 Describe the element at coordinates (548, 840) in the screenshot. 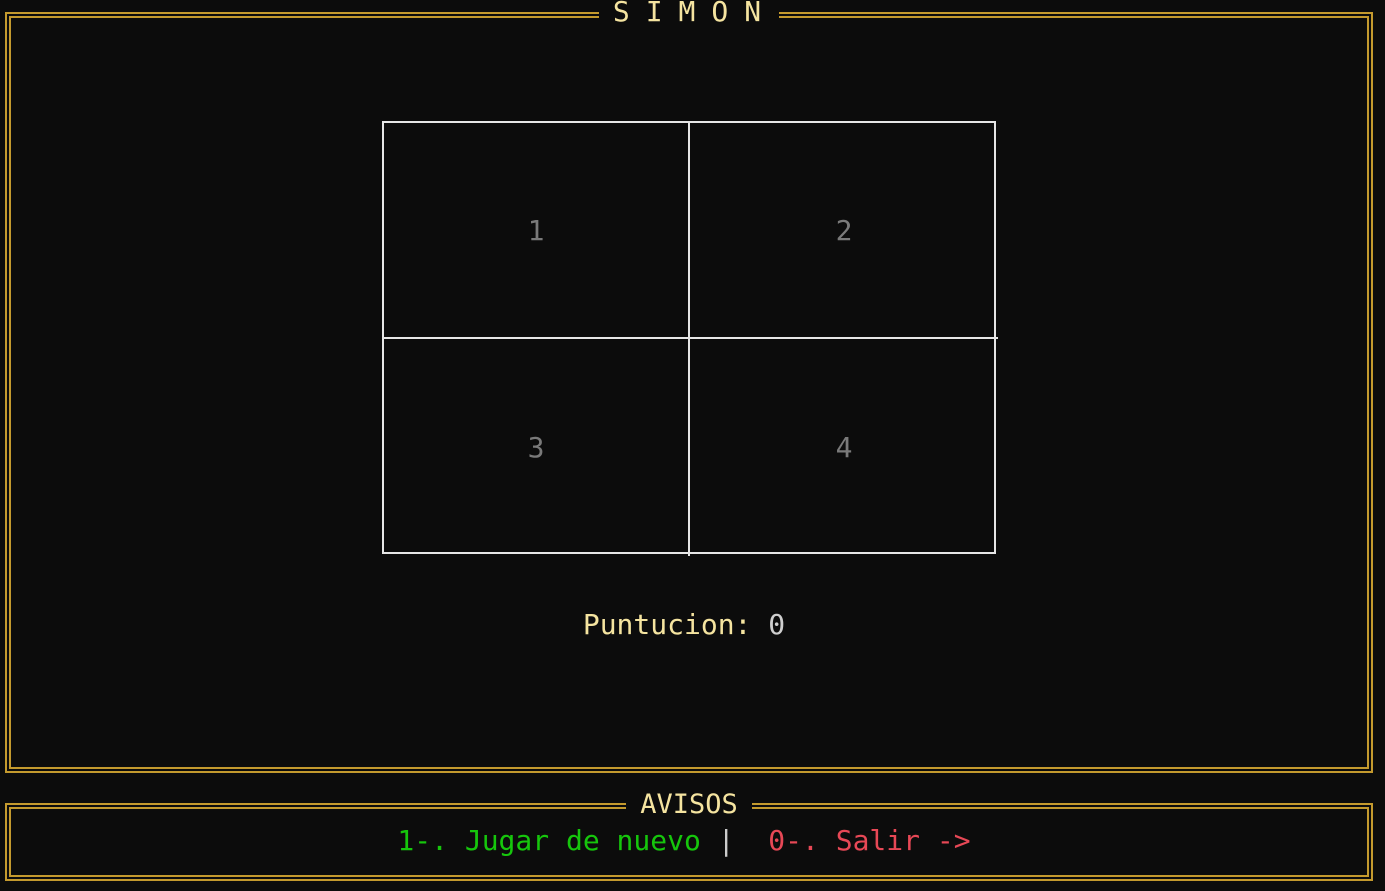

I see `play-again-option: 1-. Jugar de nuevo` at that location.